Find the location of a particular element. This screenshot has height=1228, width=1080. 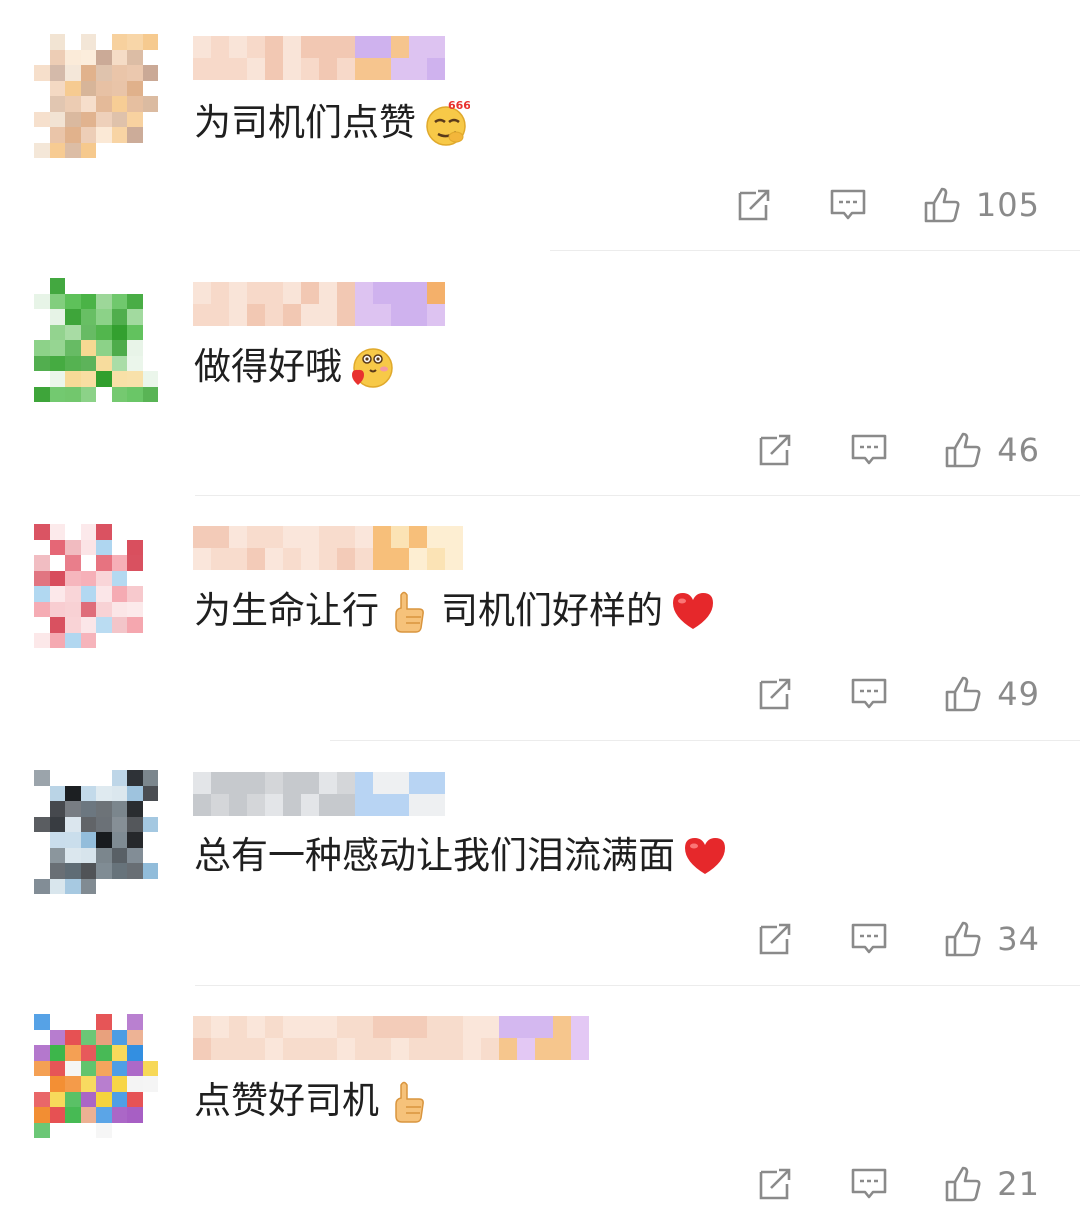

svg-text: 666 is located at coordinates (459, 105).